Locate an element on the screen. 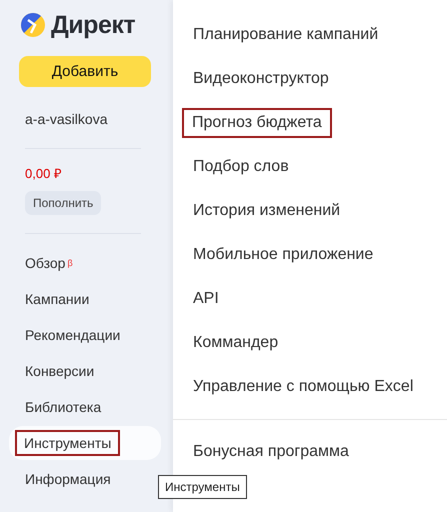 This screenshot has height=512, width=447. nav-item: Инструменты is located at coordinates (85, 443).